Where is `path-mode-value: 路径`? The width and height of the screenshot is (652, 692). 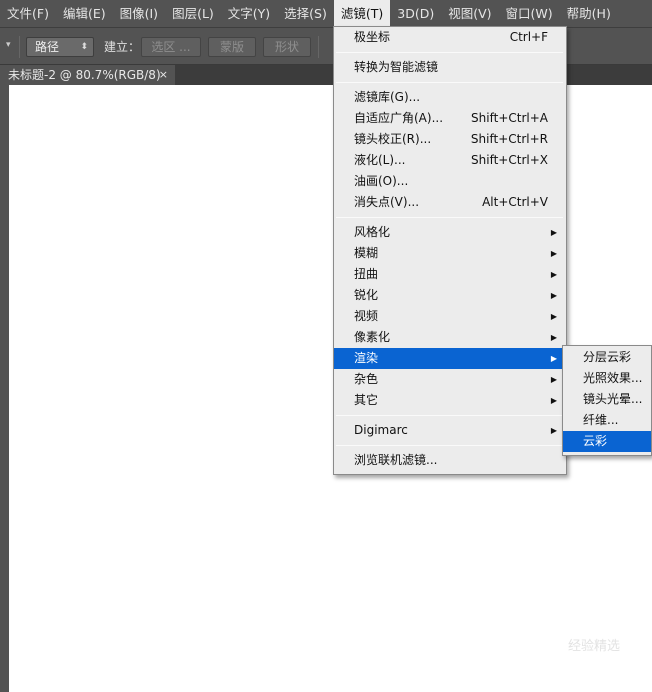 path-mode-value: 路径 is located at coordinates (47, 47).